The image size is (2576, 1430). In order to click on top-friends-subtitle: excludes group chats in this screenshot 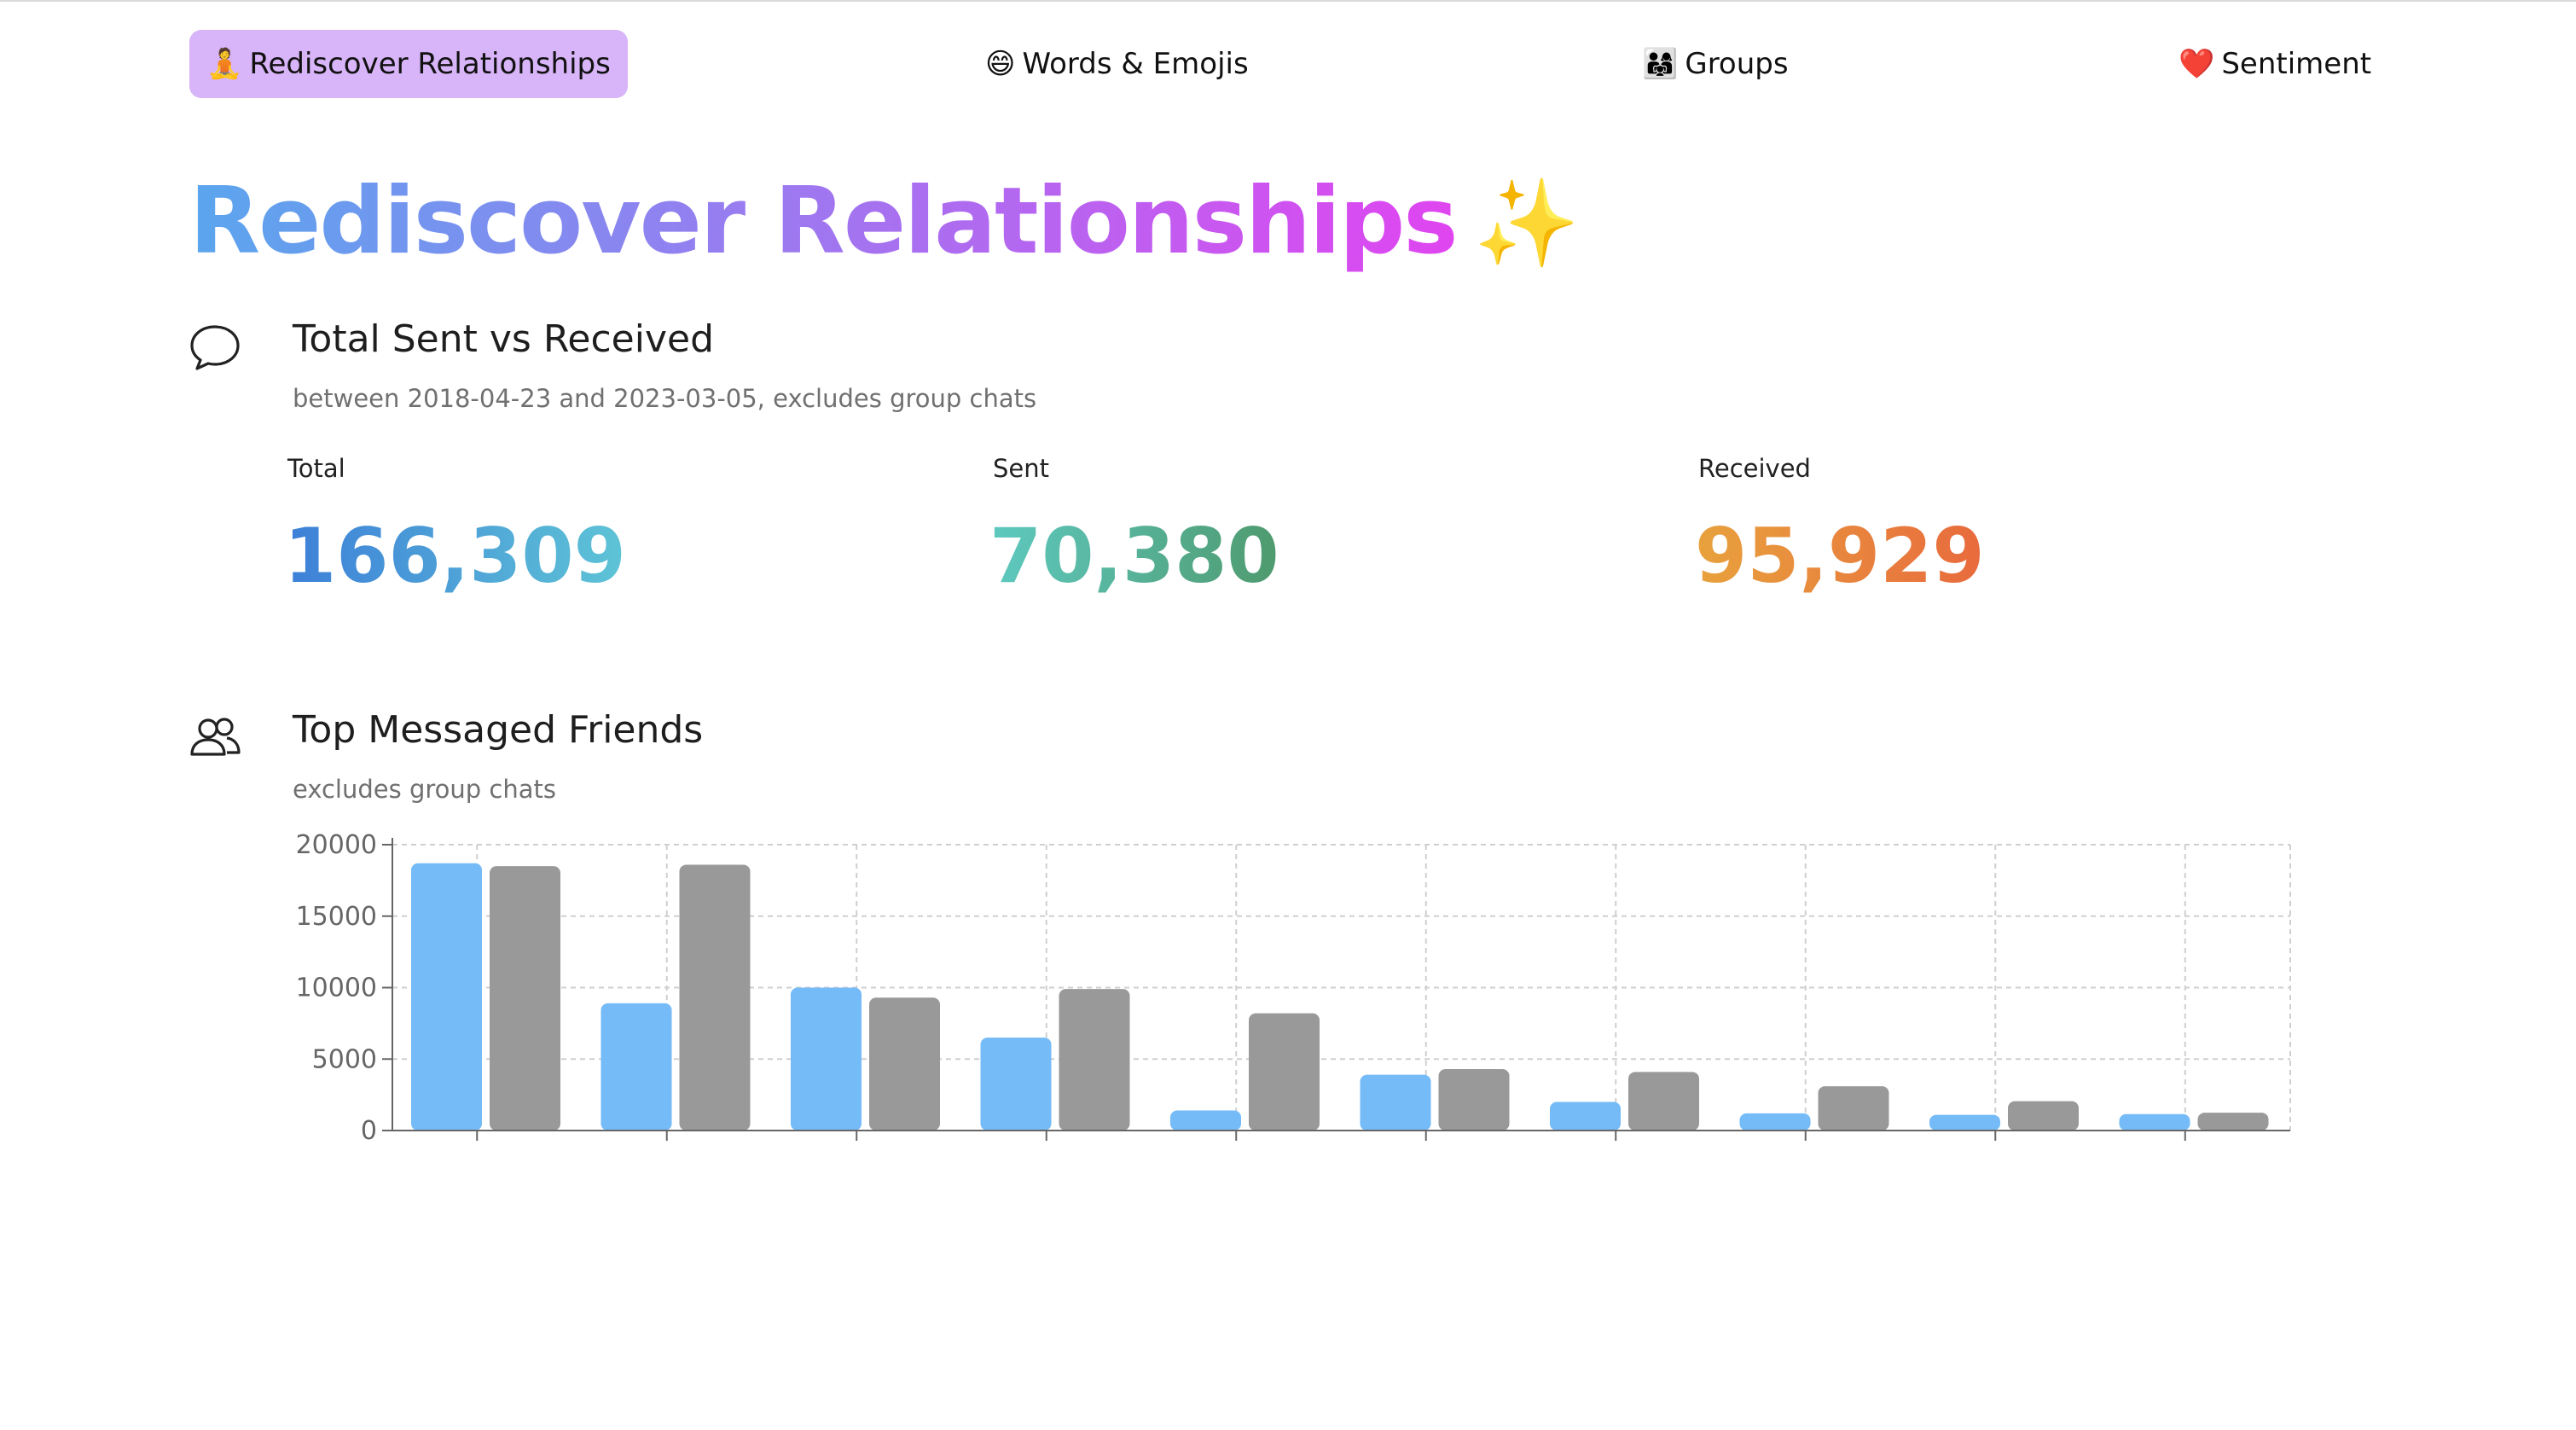, I will do `click(424, 789)`.